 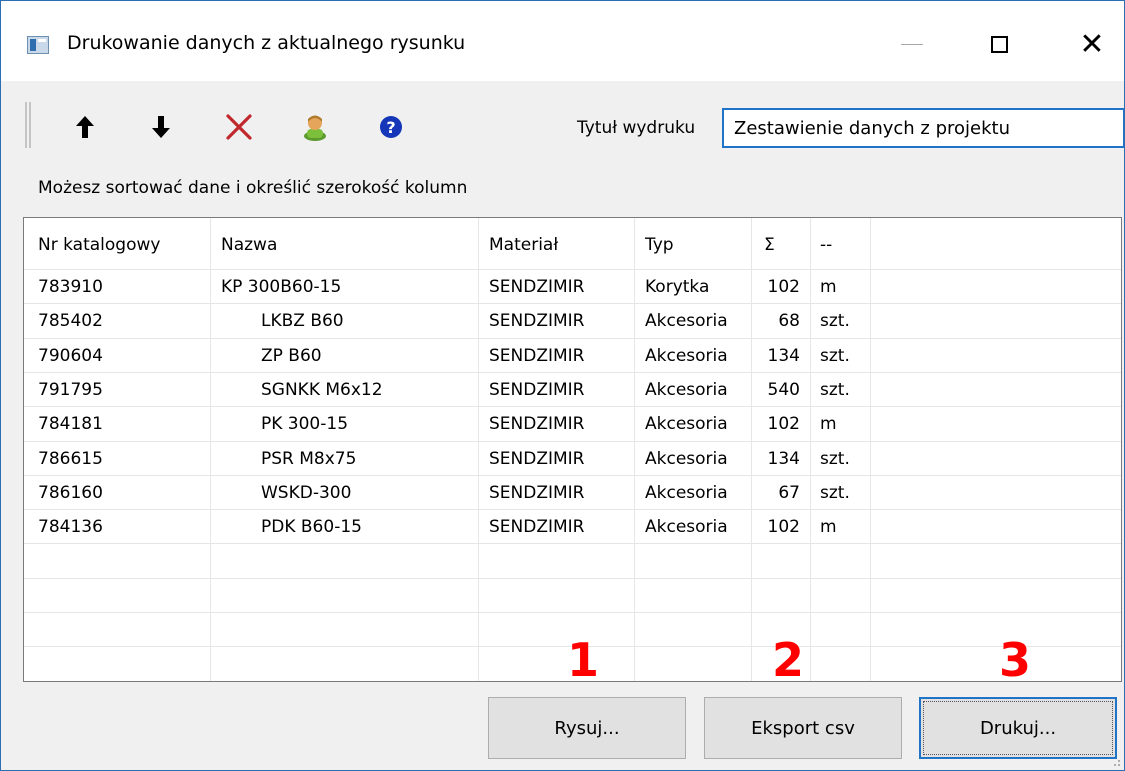 I want to click on column-header: Nazwa, so click(x=249, y=245).